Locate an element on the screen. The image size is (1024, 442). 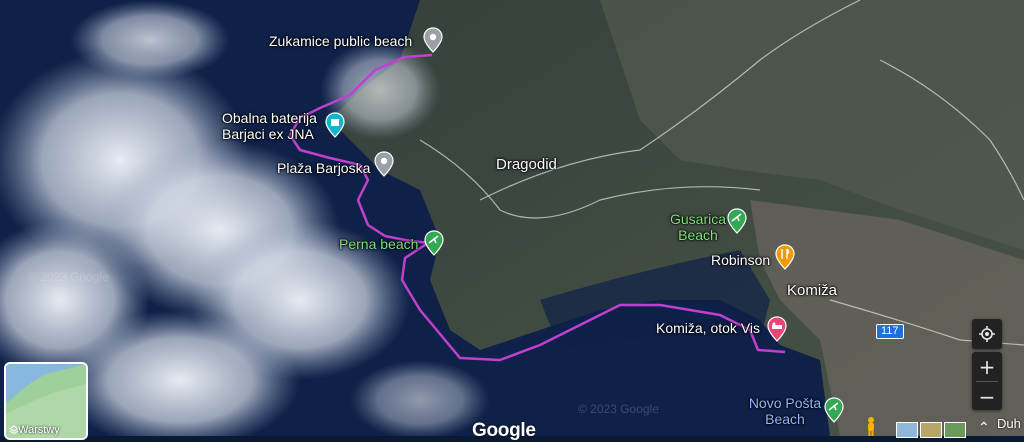
map-watermark: © 2023 Google is located at coordinates (68, 277).